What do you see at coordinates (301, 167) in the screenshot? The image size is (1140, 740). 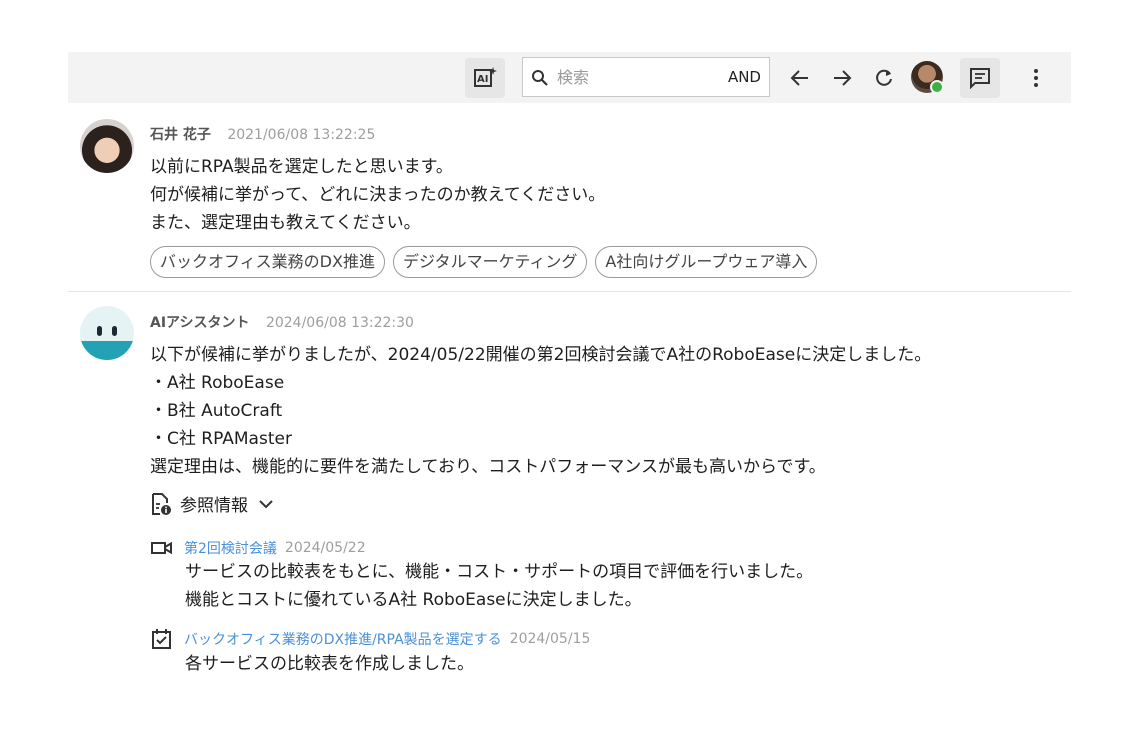 I see `message-line: 以前にRPA製品を選定したと思います。` at bounding box center [301, 167].